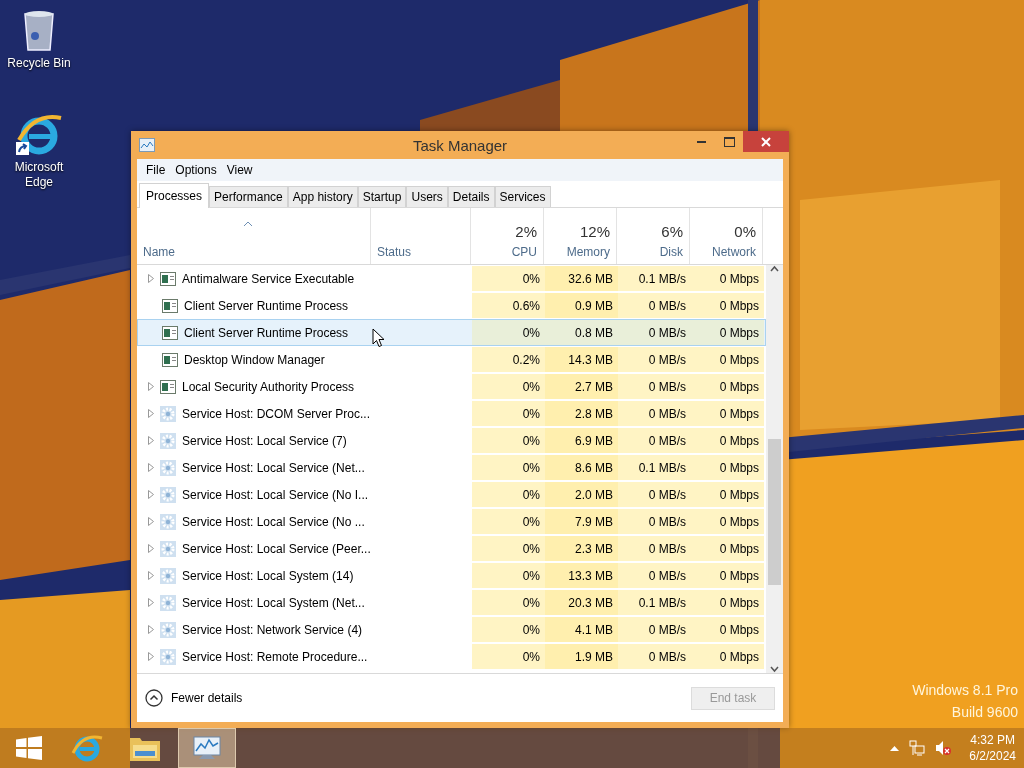 The height and width of the screenshot is (768, 1024). Describe the element at coordinates (421, 236) in the screenshot. I see `column-header: Status` at that location.